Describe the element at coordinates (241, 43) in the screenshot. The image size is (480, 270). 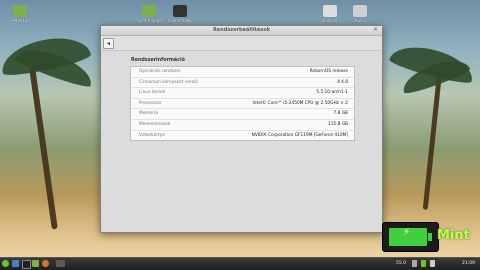
I see `window-toolbar: ◂` at that location.